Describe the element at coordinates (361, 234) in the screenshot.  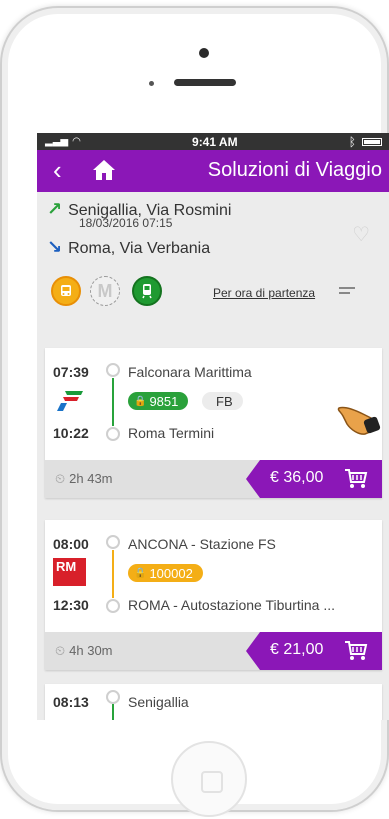
I see `heart-add-icon: ♡` at that location.